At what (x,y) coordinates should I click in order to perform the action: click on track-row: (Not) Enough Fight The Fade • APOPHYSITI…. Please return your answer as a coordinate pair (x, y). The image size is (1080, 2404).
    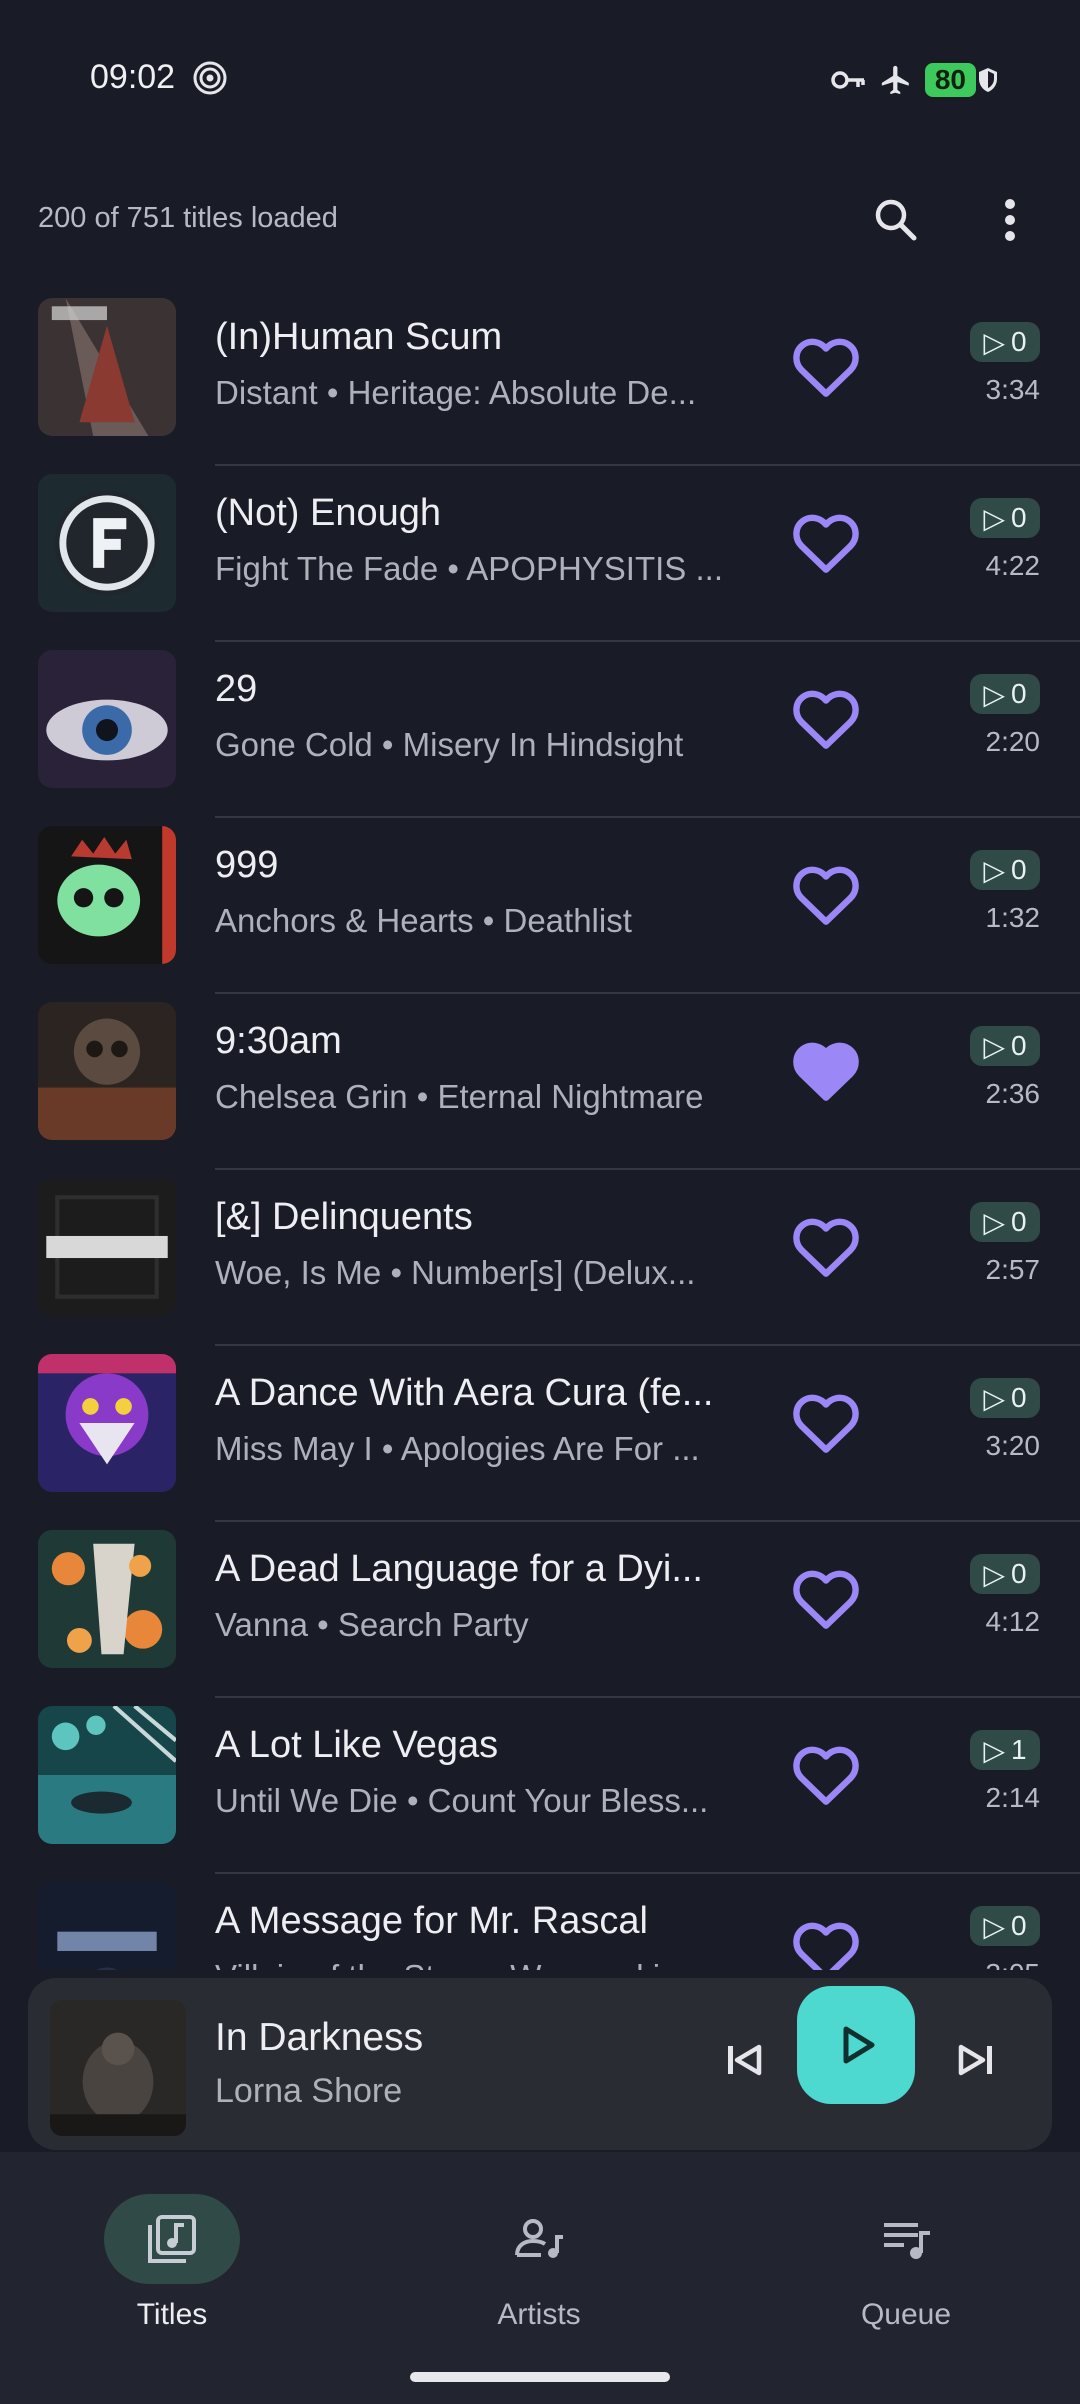
    Looking at the image, I should click on (540, 554).